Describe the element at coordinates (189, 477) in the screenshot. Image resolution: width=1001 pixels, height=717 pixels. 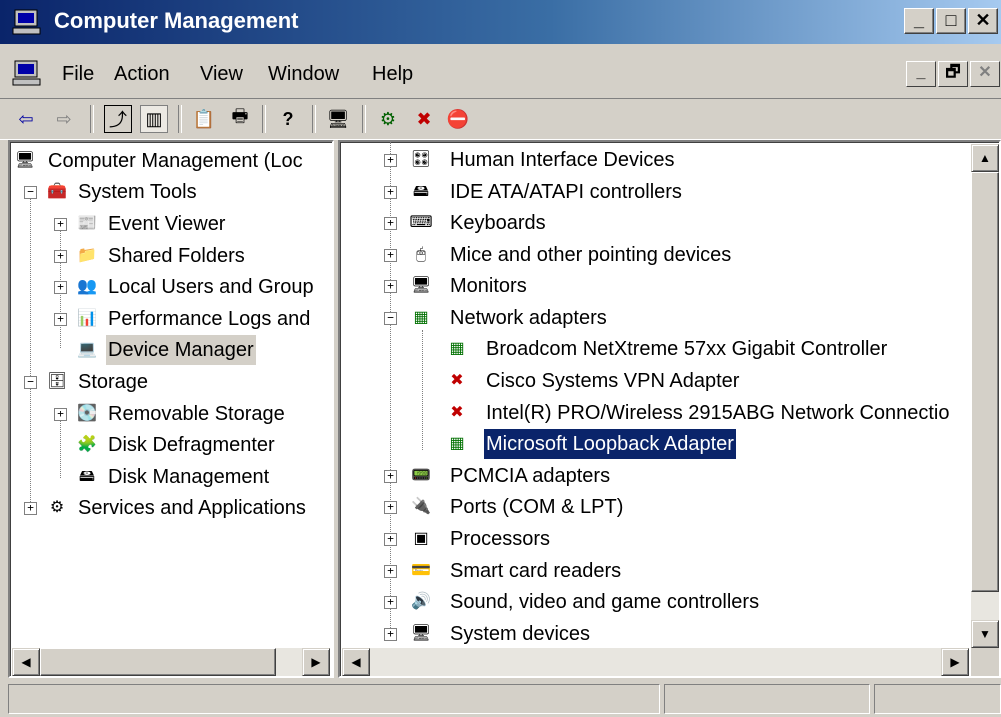
I see `tree-item-label: Disk Management` at that location.